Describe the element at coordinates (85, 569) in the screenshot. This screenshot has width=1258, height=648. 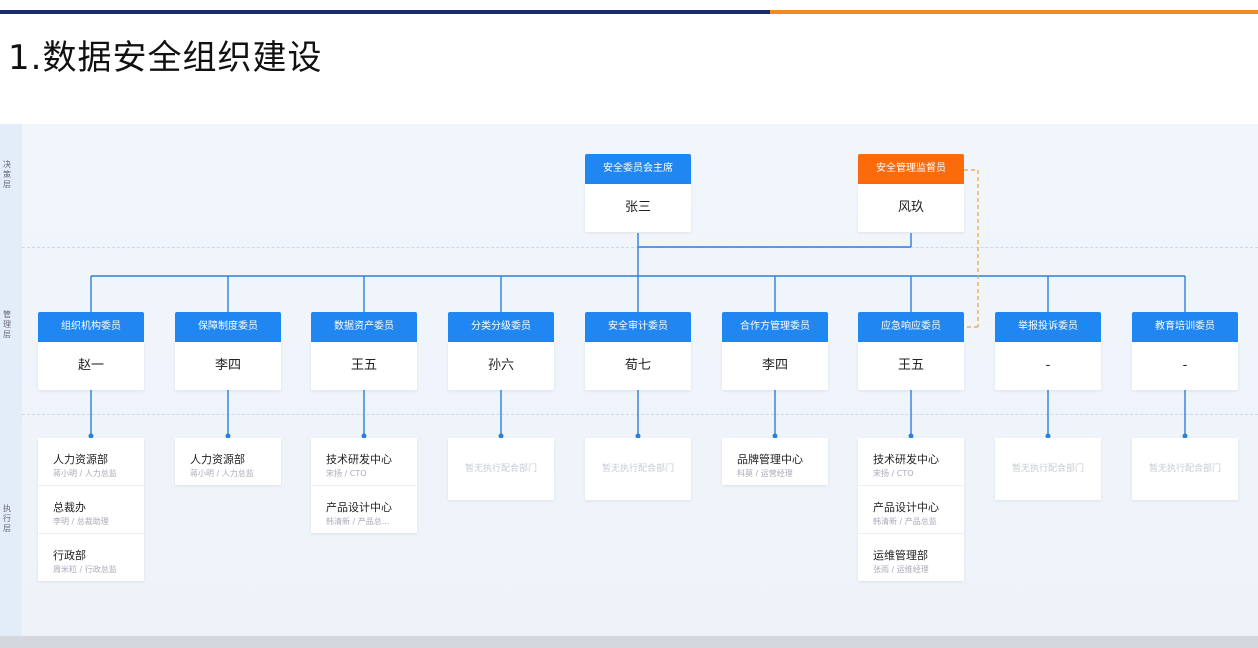
I see `department-contact: 周米粒 / 行政总监` at that location.